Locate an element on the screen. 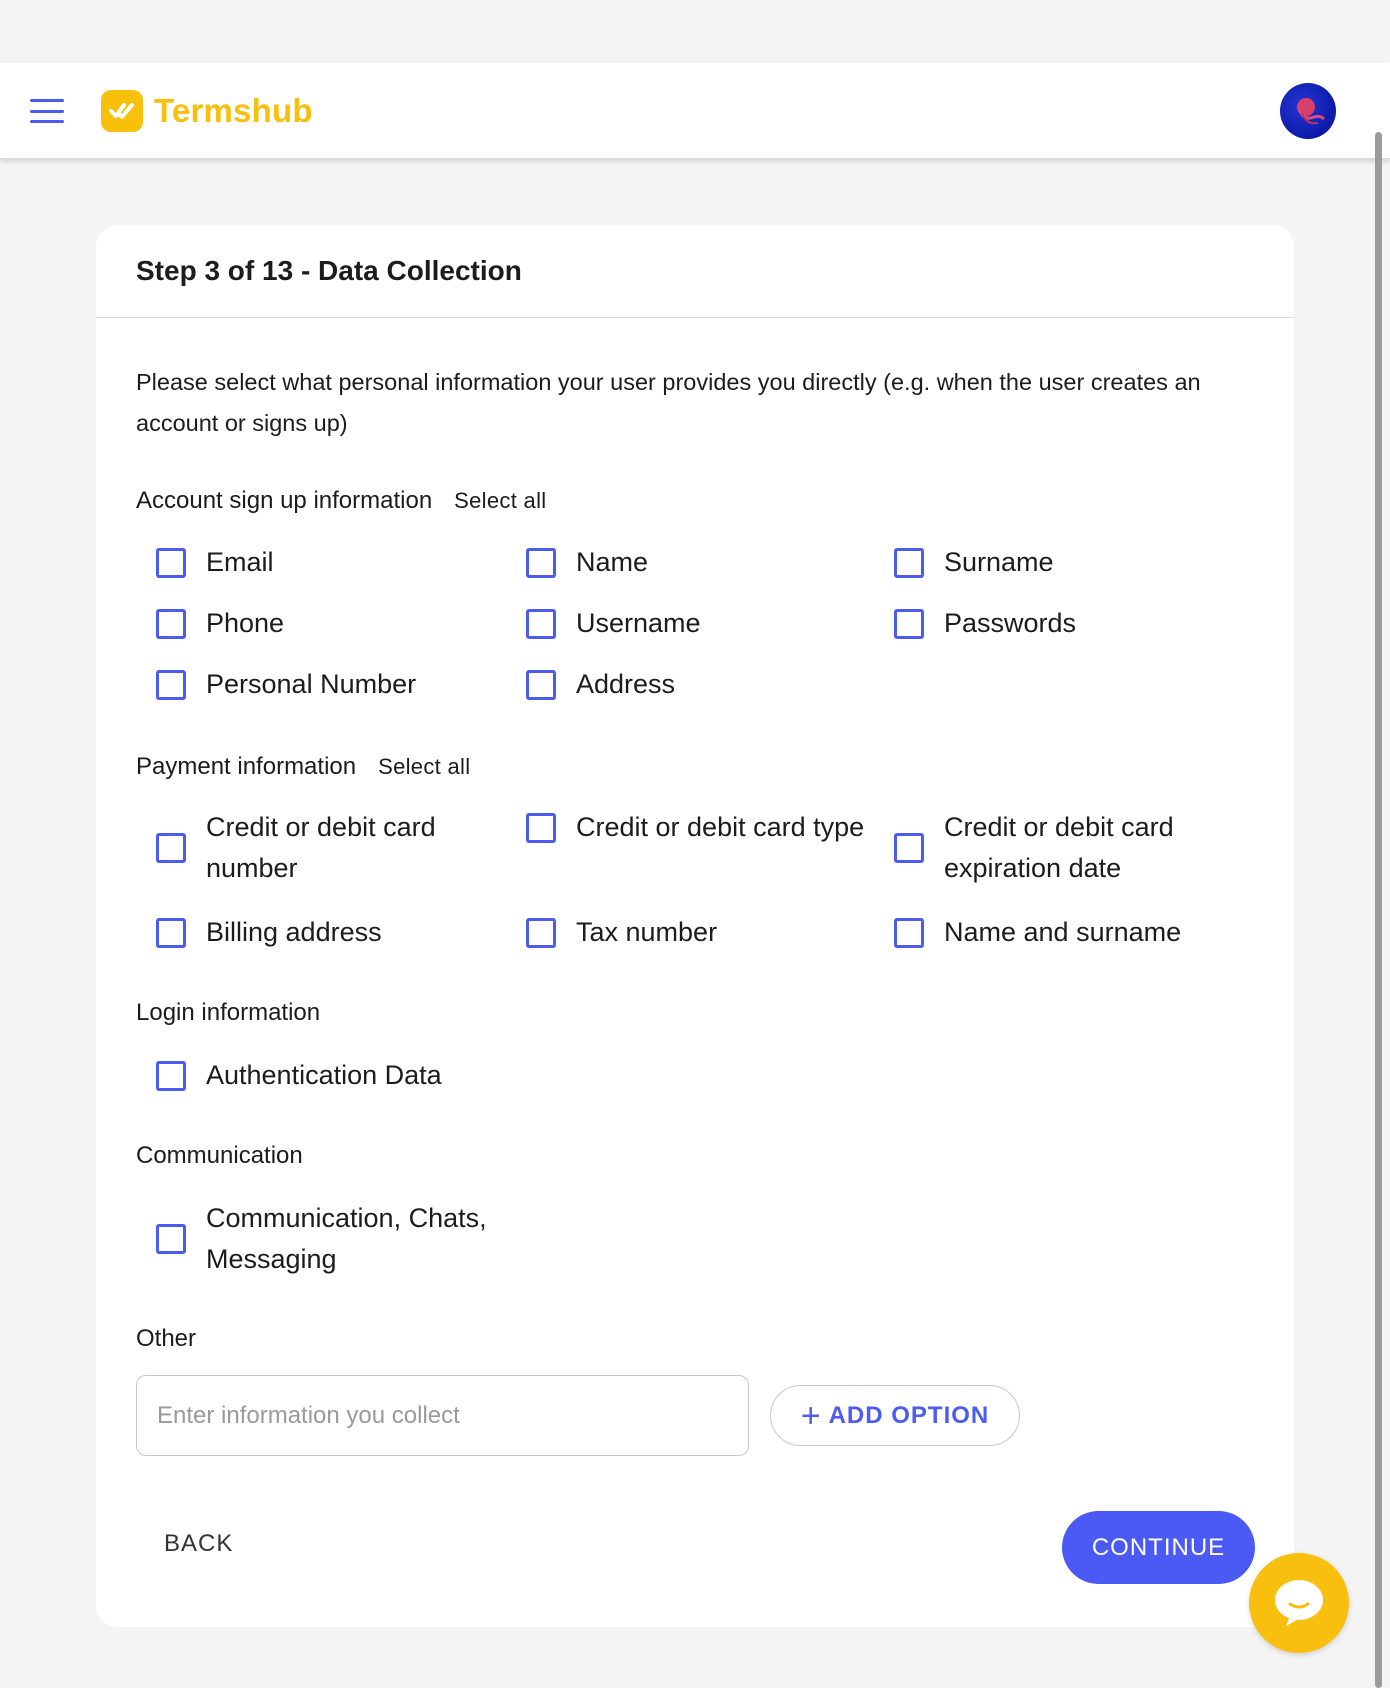  plus-icon: + is located at coordinates (810, 1415).